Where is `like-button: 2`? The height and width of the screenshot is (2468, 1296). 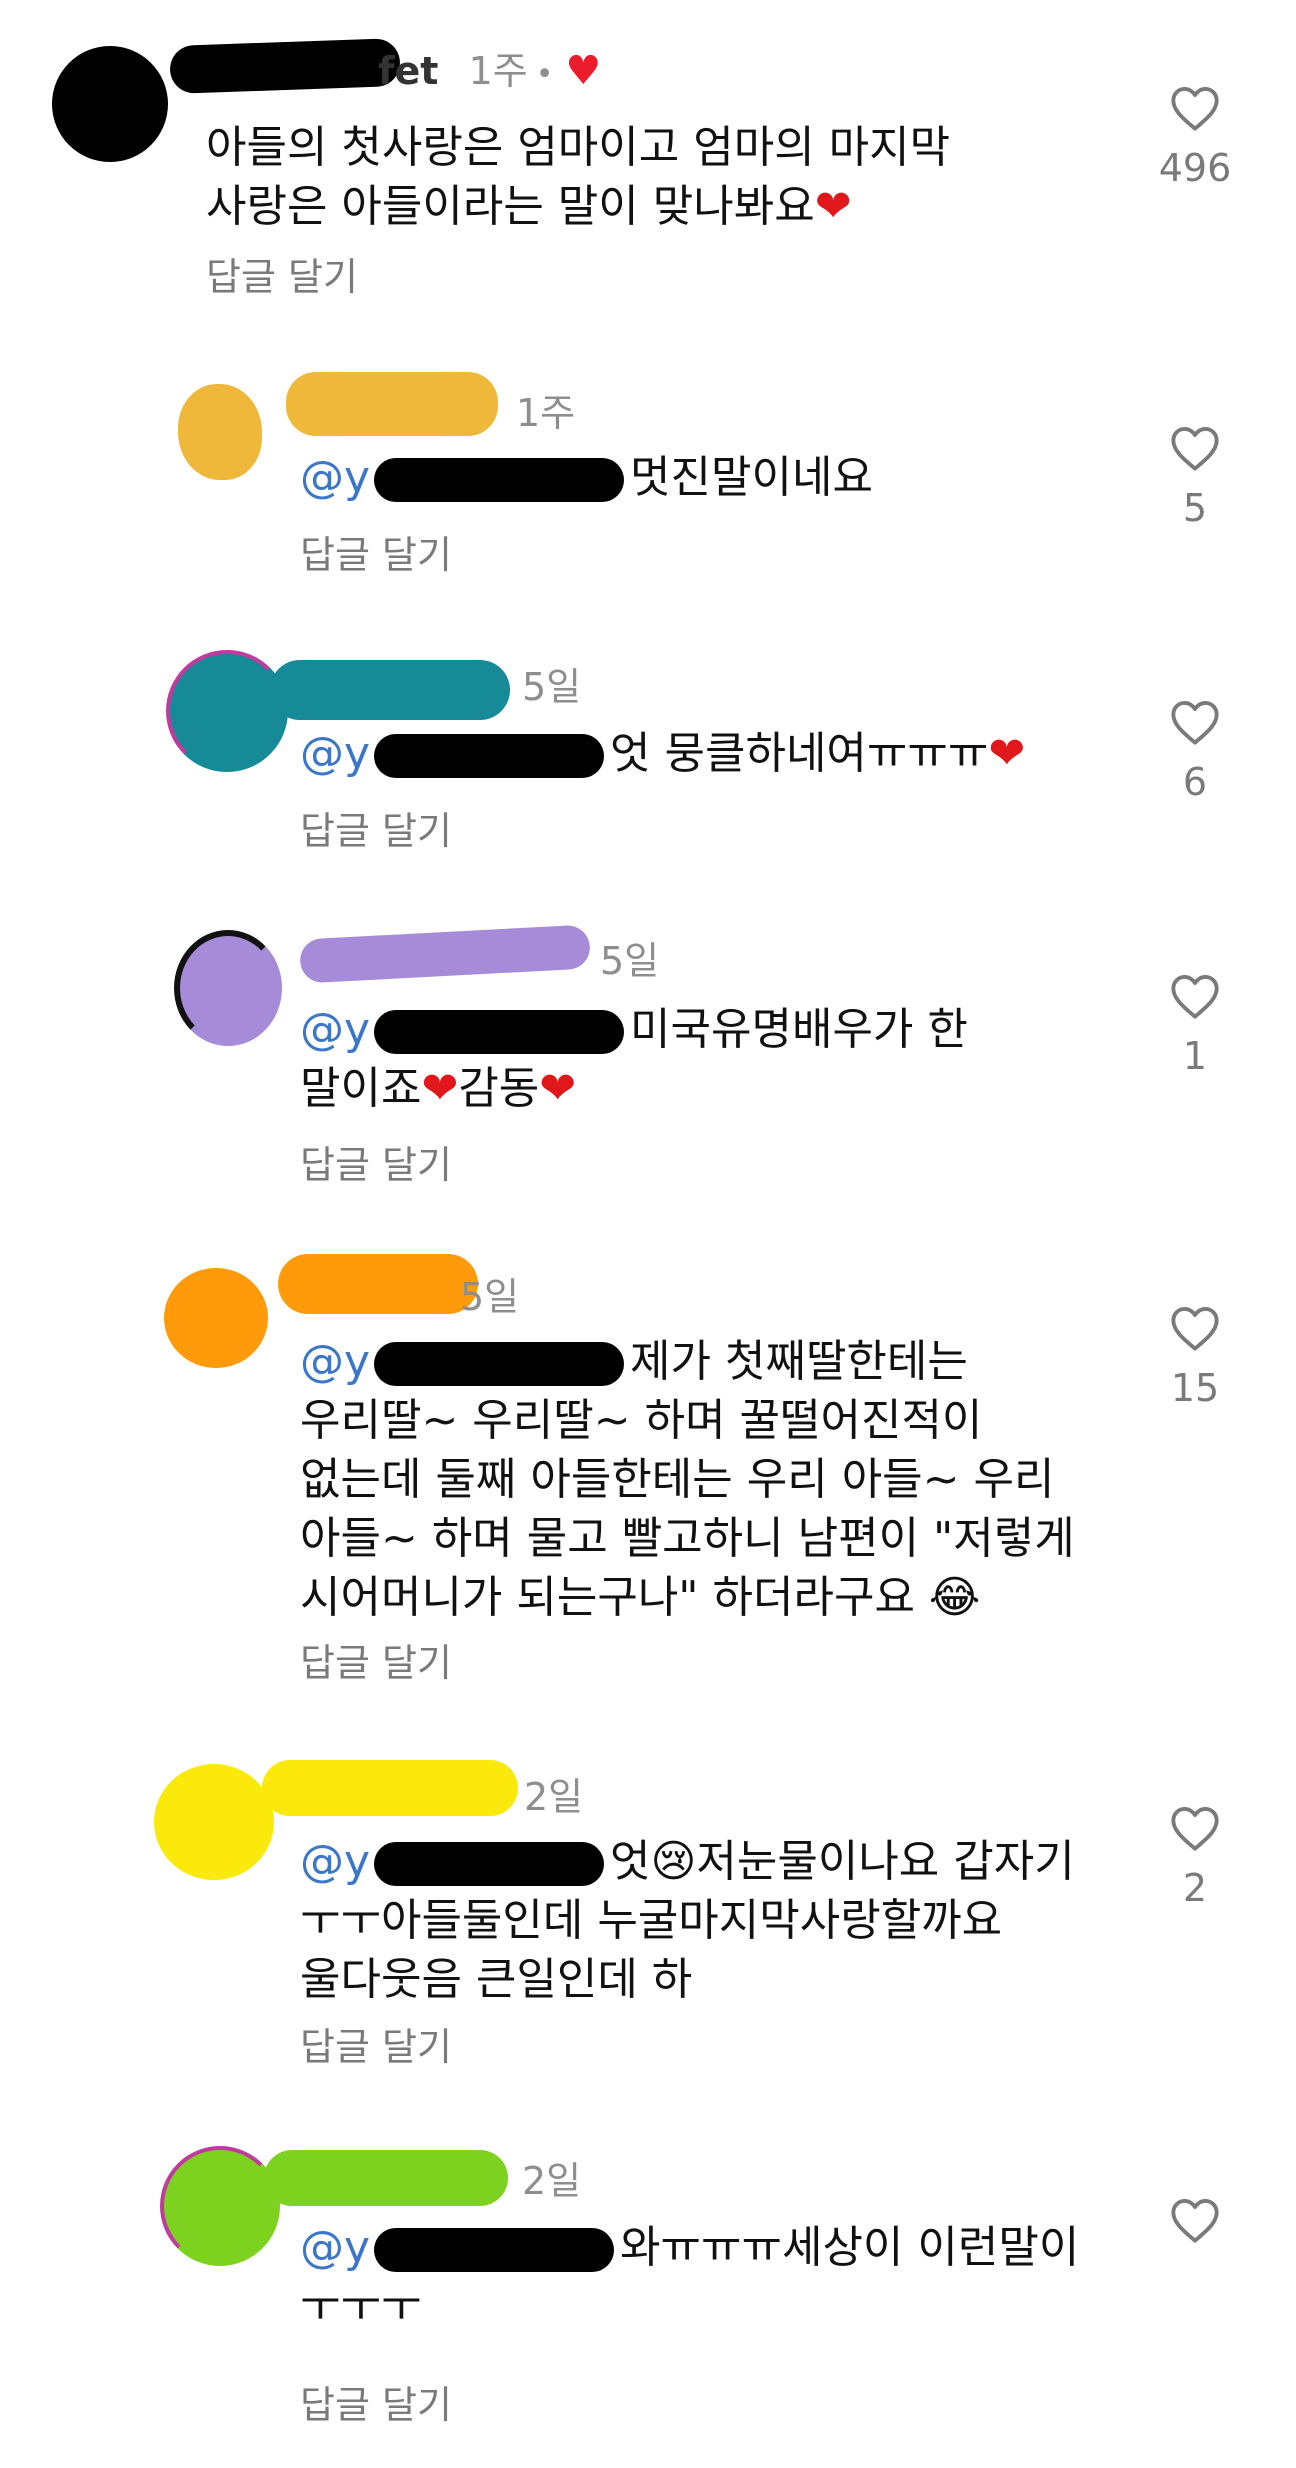
like-button: 2 is located at coordinates (1195, 1857).